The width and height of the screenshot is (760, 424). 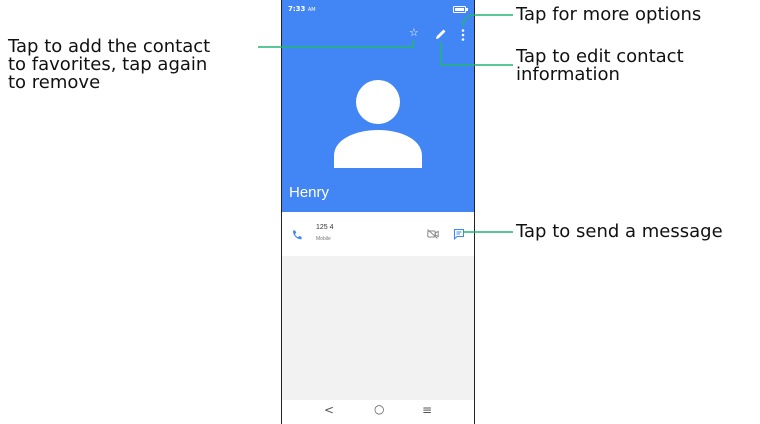 What do you see at coordinates (476, 54) in the screenshot?
I see `edit-callout-line` at bounding box center [476, 54].